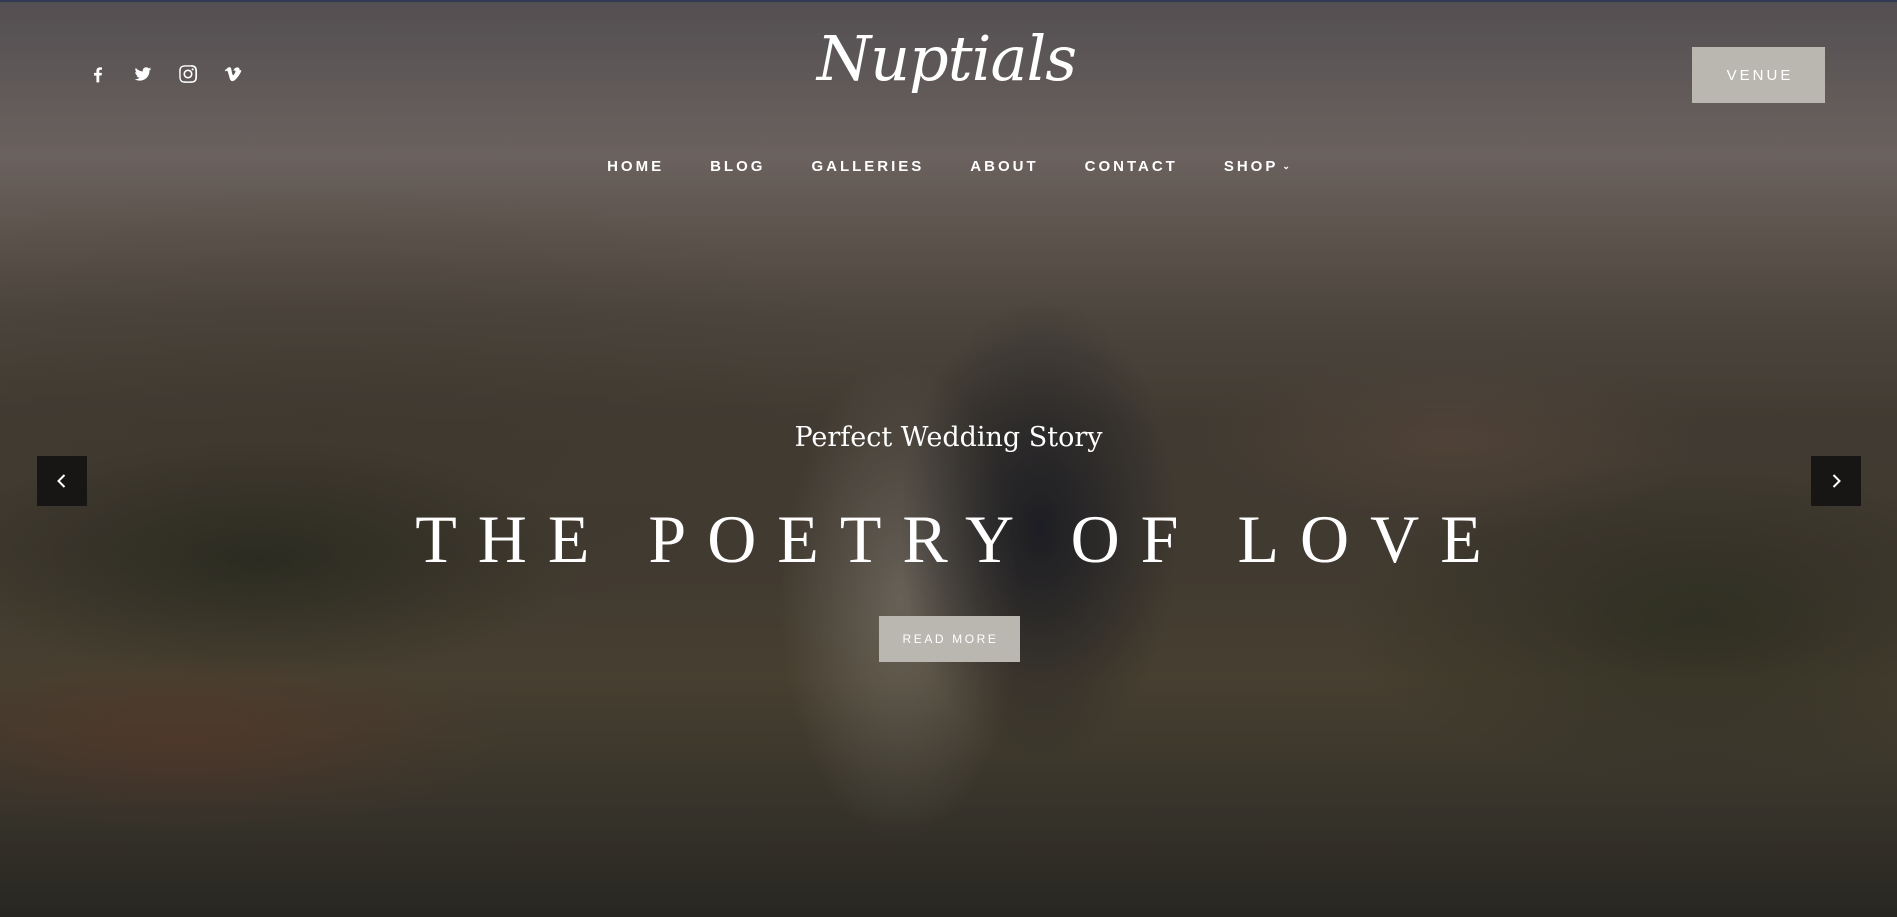 This screenshot has width=1897, height=917. I want to click on slider-next-button, so click(1836, 481).